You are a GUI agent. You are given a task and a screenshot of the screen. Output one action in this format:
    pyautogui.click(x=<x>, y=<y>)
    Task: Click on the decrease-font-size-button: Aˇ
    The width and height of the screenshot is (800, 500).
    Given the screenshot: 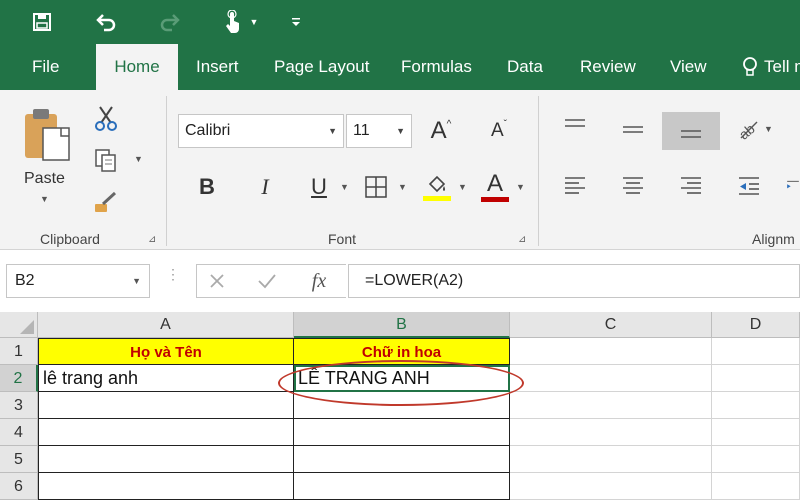 What is the action you would take?
    pyautogui.click(x=499, y=131)
    